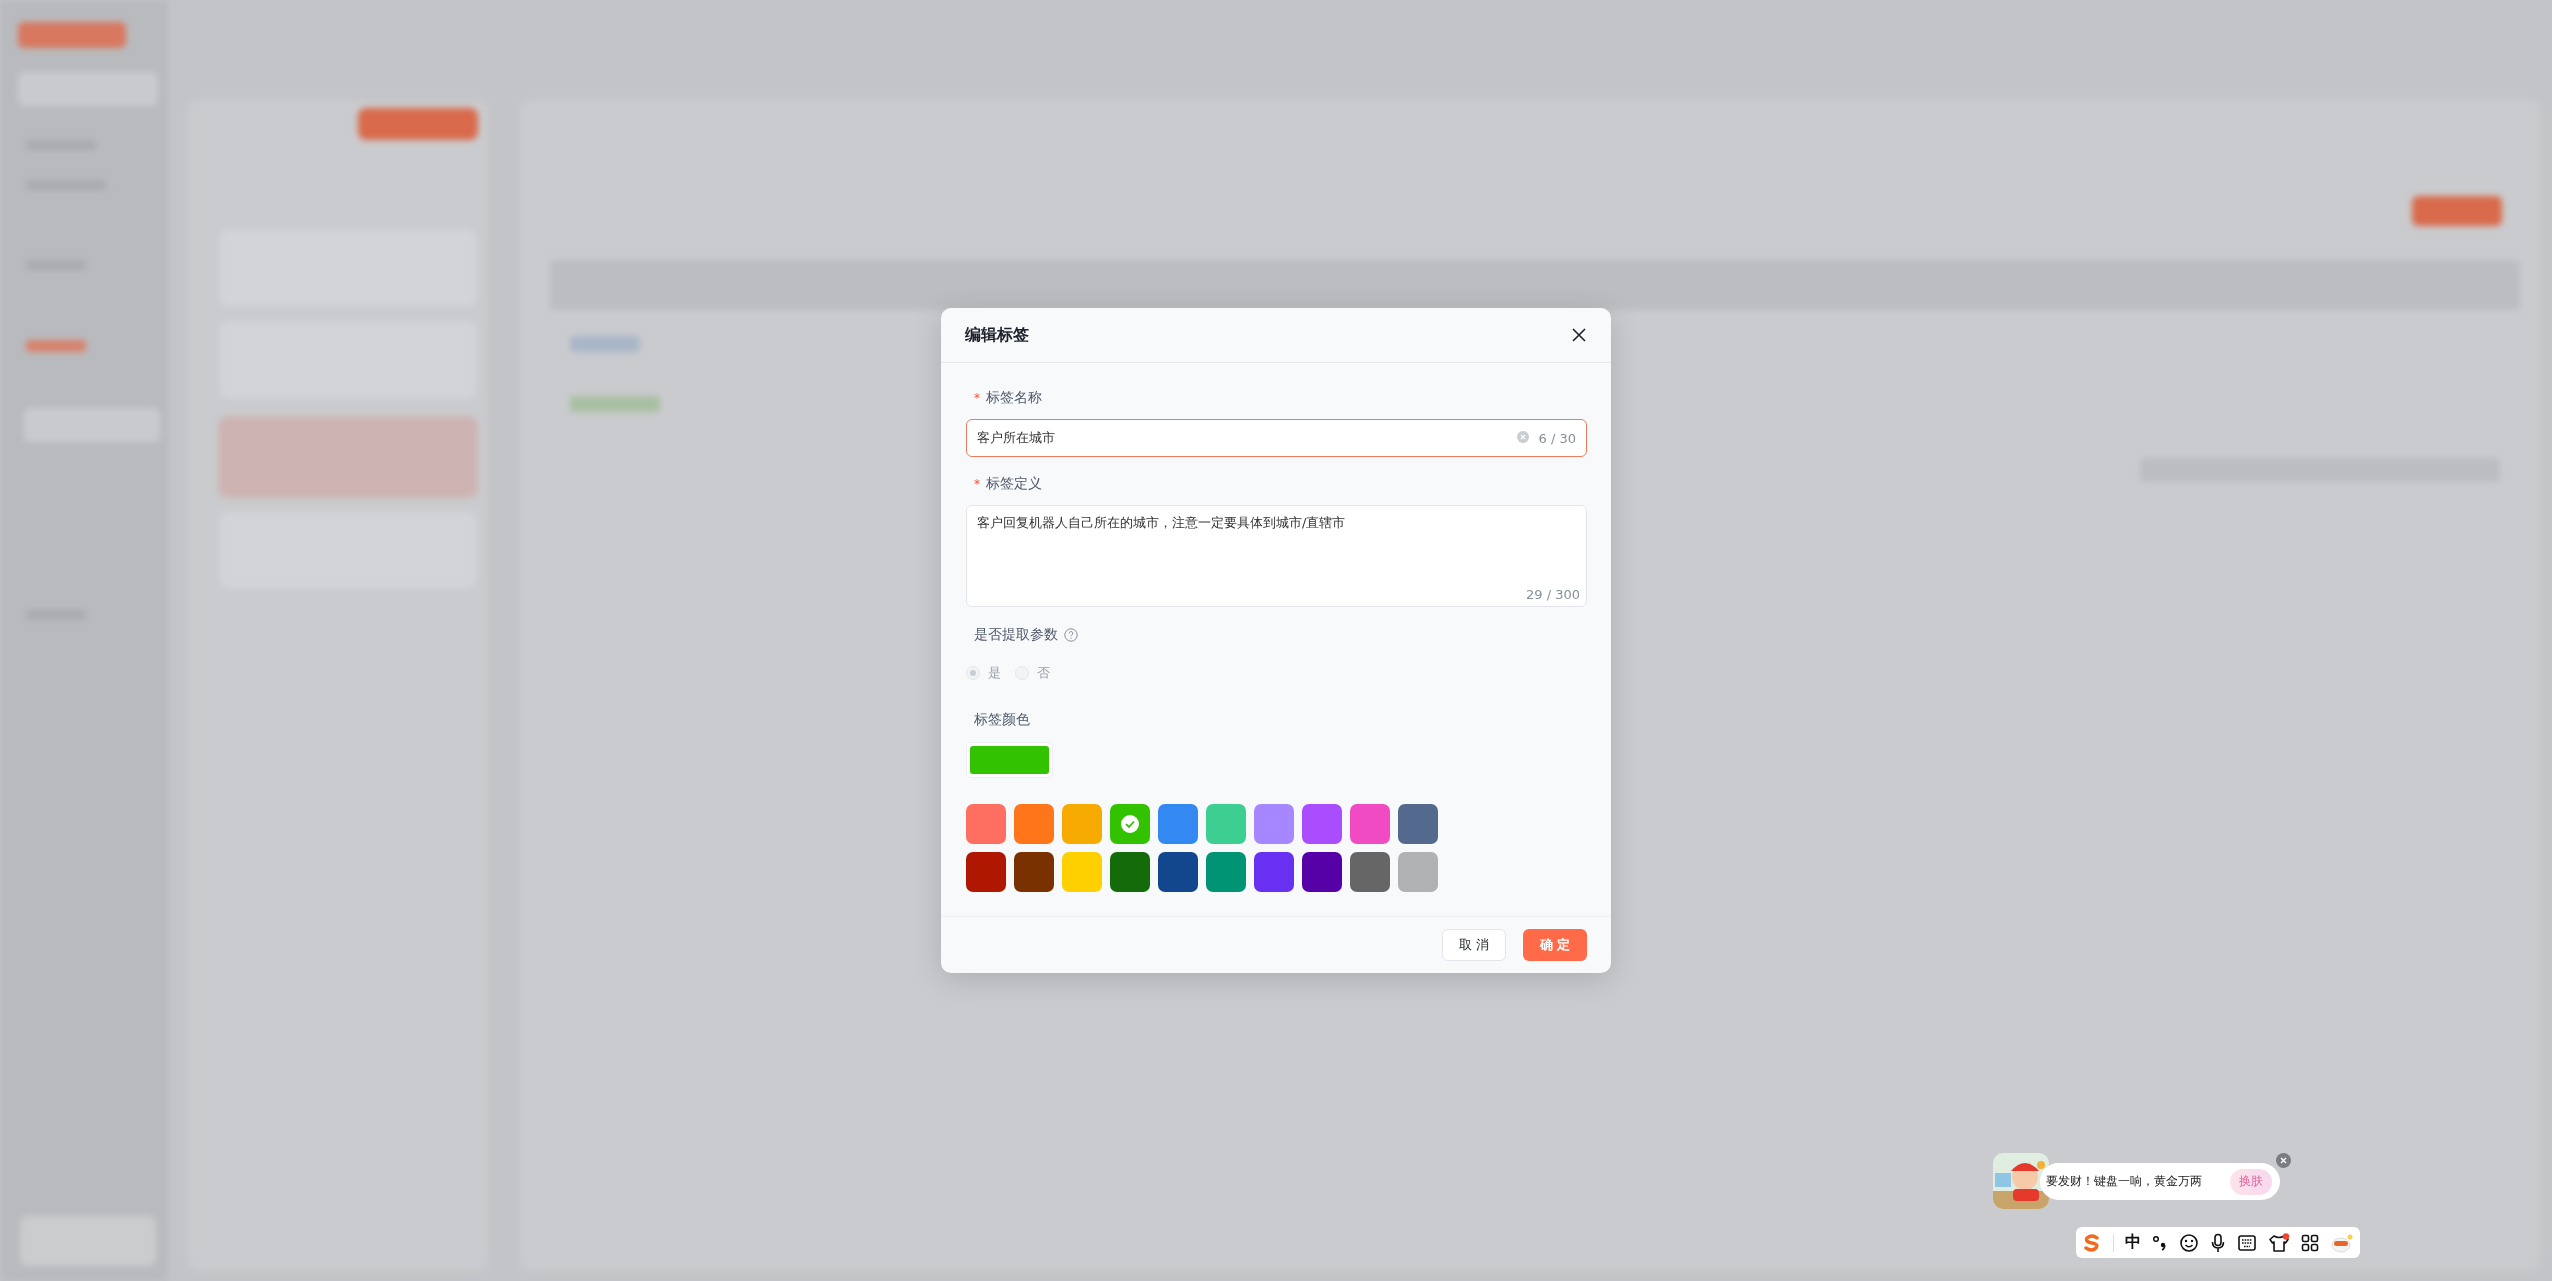  What do you see at coordinates (1014, 484) in the screenshot?
I see `field-label: 标签定义` at bounding box center [1014, 484].